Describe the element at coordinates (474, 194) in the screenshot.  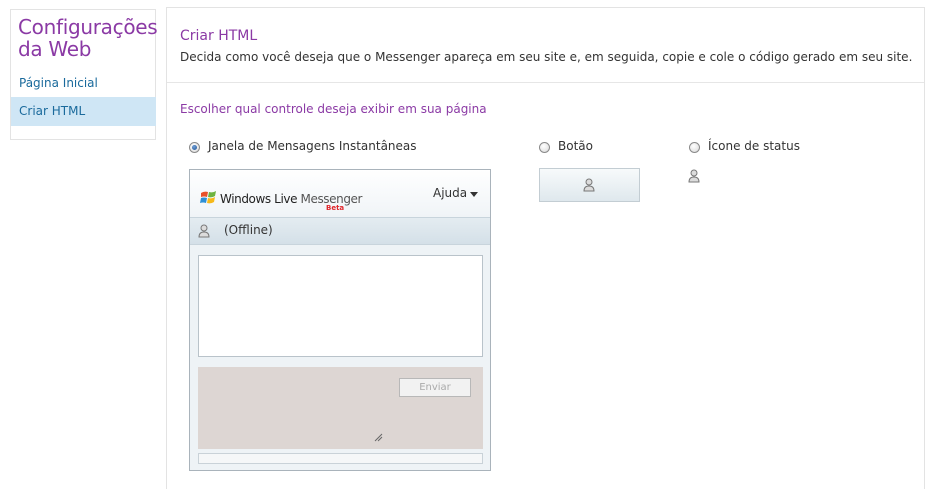
I see `chevron-down-icon` at that location.